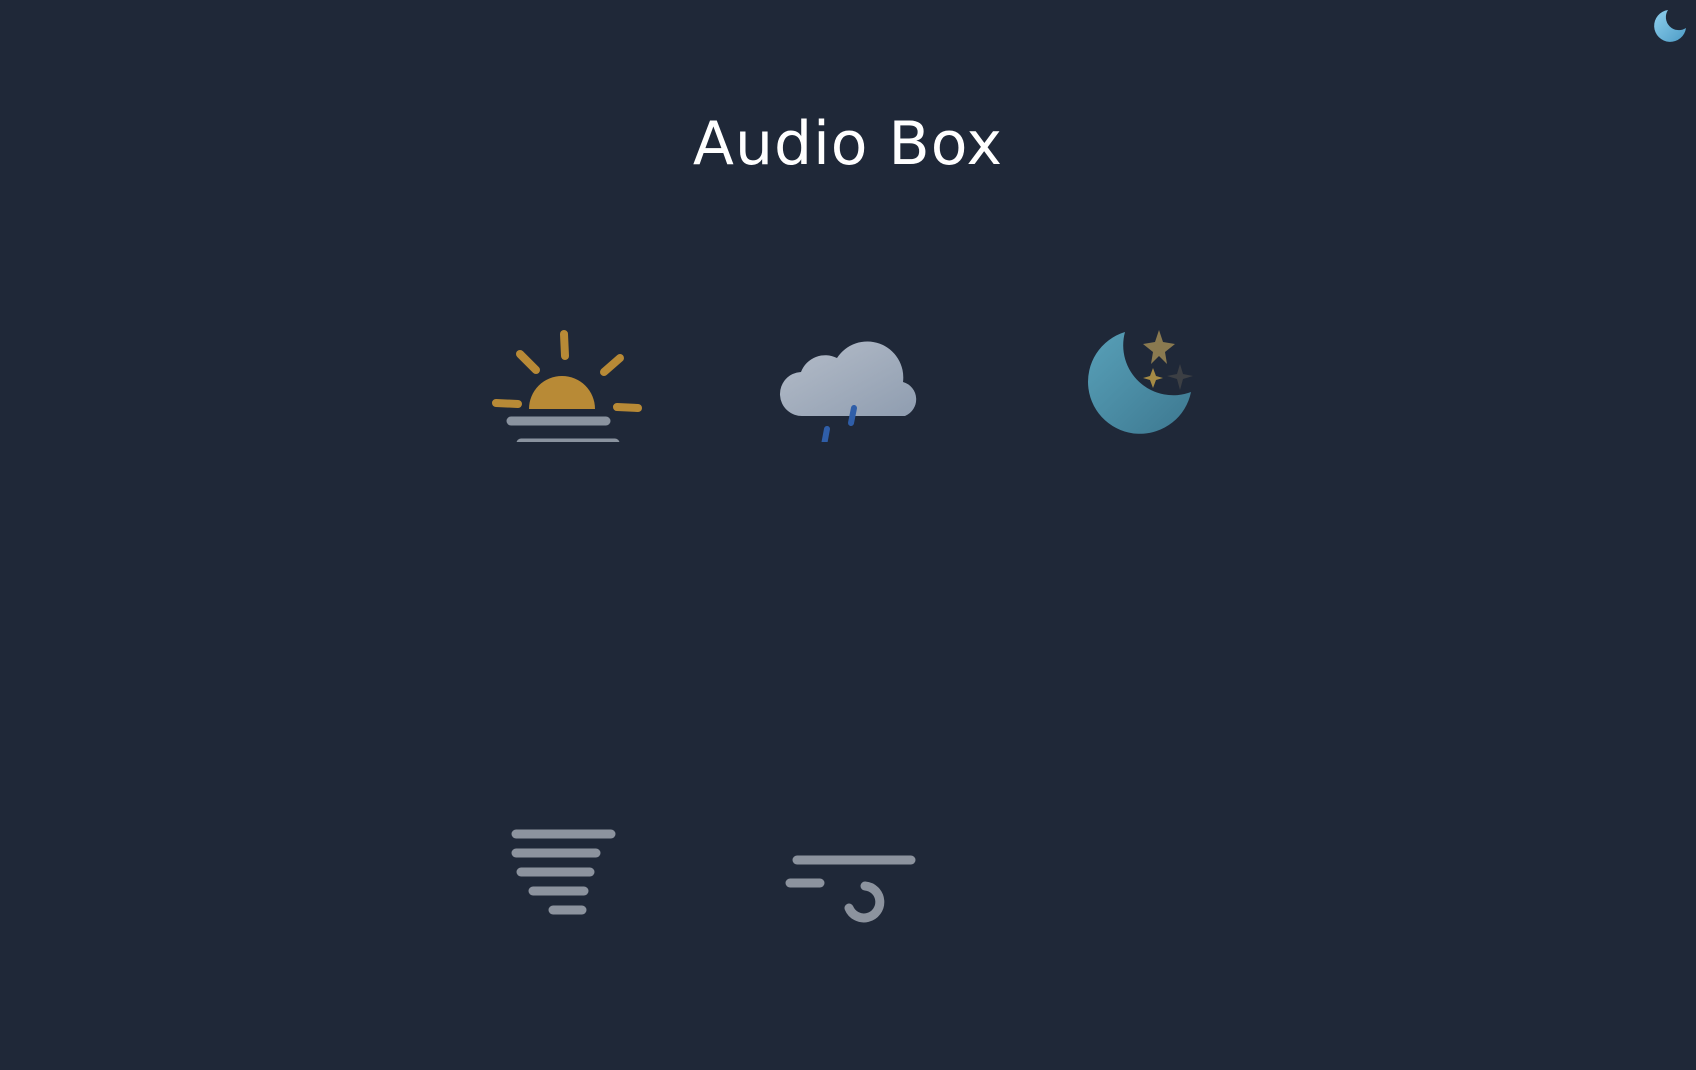 The width and height of the screenshot is (1696, 1070). I want to click on rain-cloud-icon, so click(848, 391).